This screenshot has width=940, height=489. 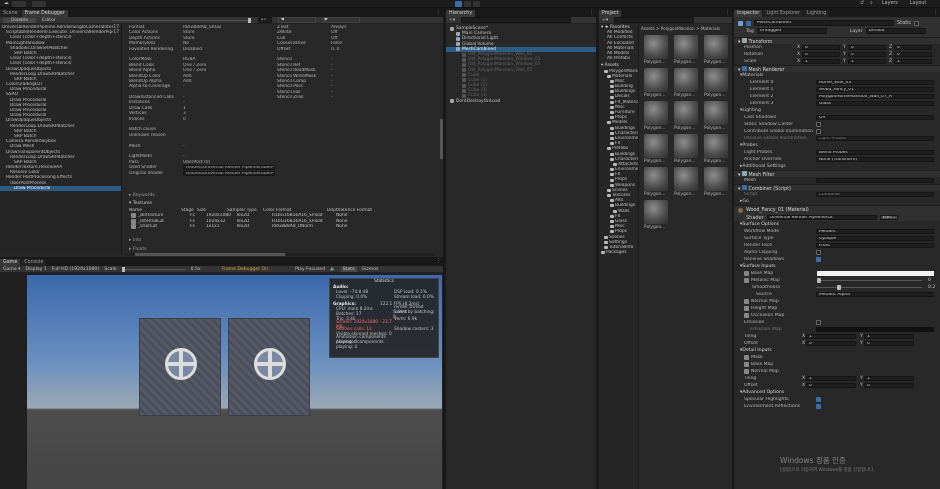 I want to click on pause-button, so click(x=467, y=4).